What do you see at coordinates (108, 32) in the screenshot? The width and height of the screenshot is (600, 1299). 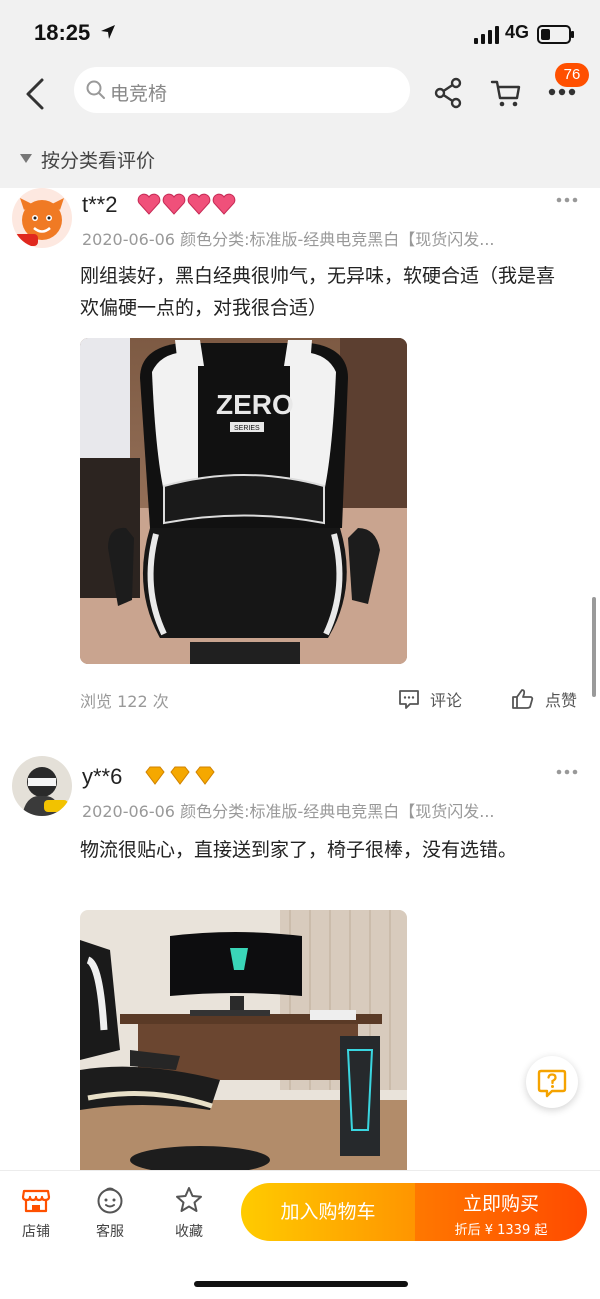 I see `location-arrow-icon` at bounding box center [108, 32].